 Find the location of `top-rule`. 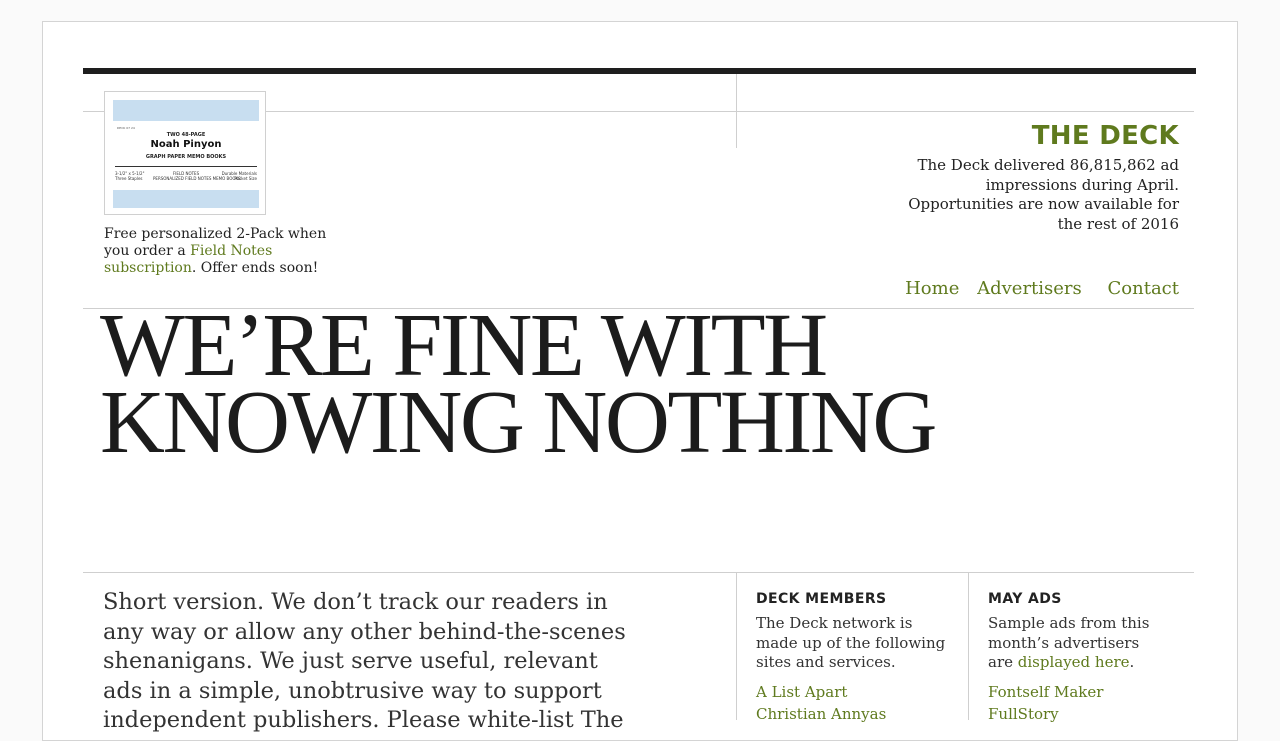

top-rule is located at coordinates (639, 71).